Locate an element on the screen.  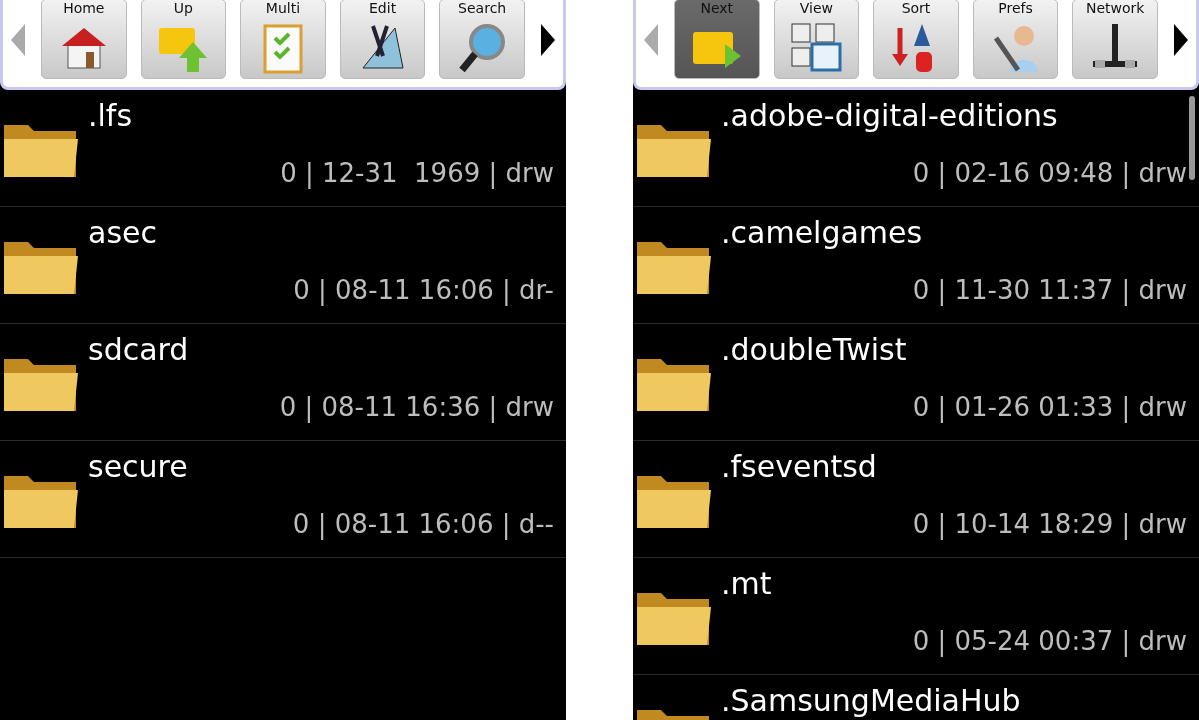
folder-name: sdcard is located at coordinates (327, 355).